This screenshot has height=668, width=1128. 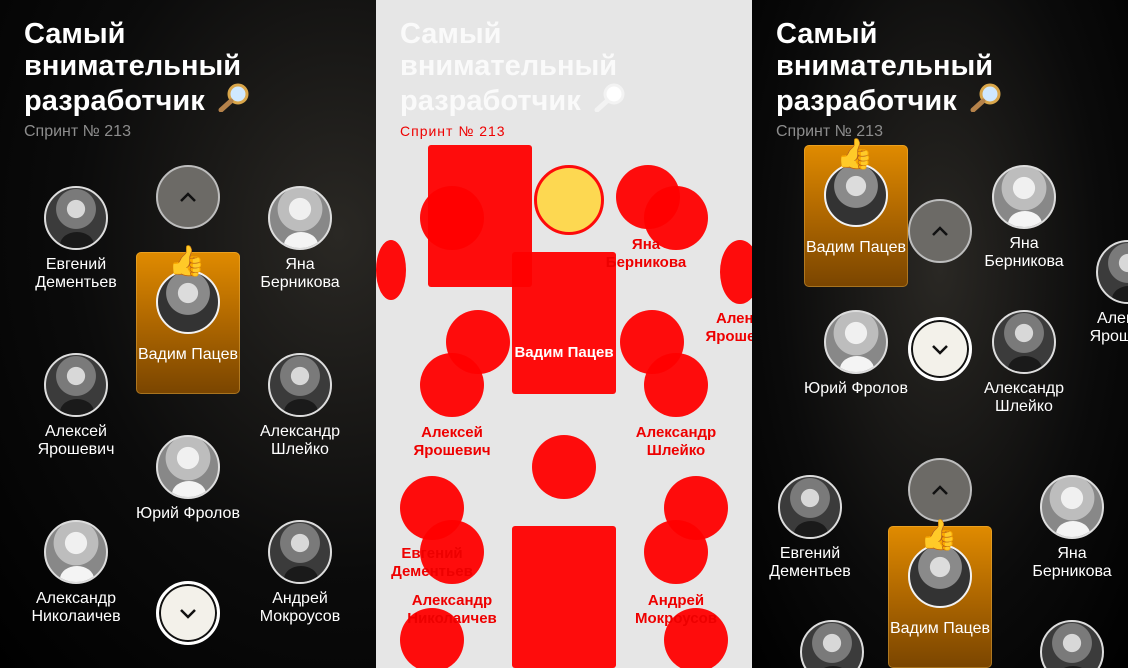 I want to click on diff-label: Вадим Пацев, so click(x=564, y=352).